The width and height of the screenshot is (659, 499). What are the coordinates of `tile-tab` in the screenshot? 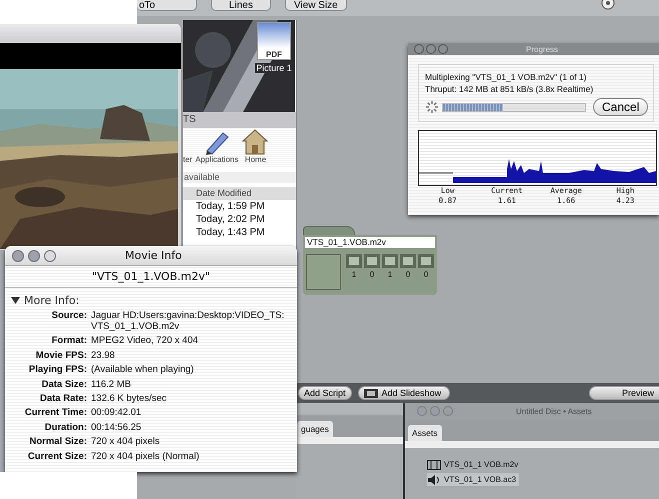 It's located at (329, 230).